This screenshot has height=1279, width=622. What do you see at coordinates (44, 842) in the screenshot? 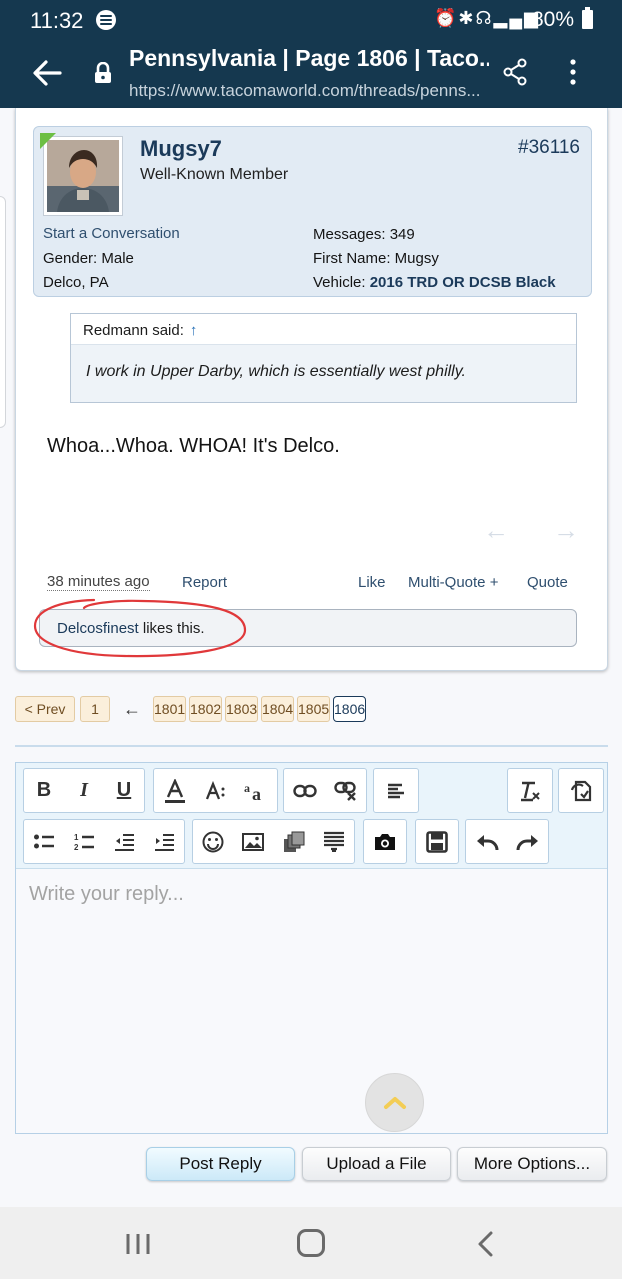
I see `bullet-list-icon` at bounding box center [44, 842].